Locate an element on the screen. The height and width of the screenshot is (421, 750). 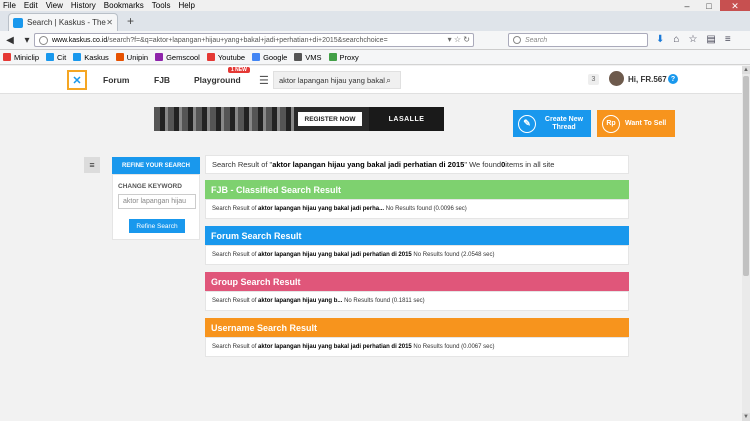
bookmark-item: Cit is located at coordinates (56, 57).